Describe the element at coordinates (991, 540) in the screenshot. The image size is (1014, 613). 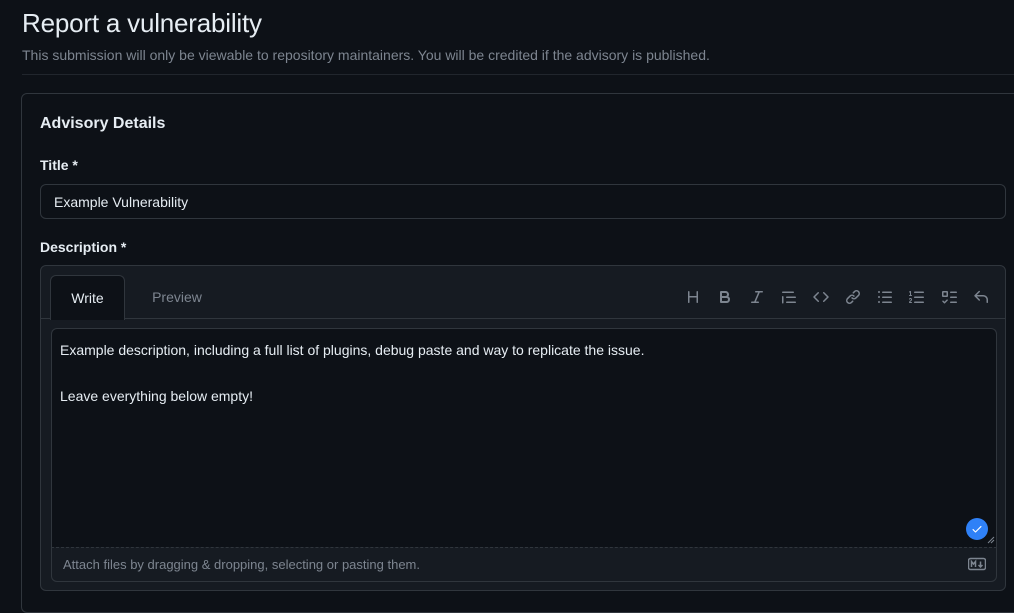
I see `resize-grip-icon` at that location.